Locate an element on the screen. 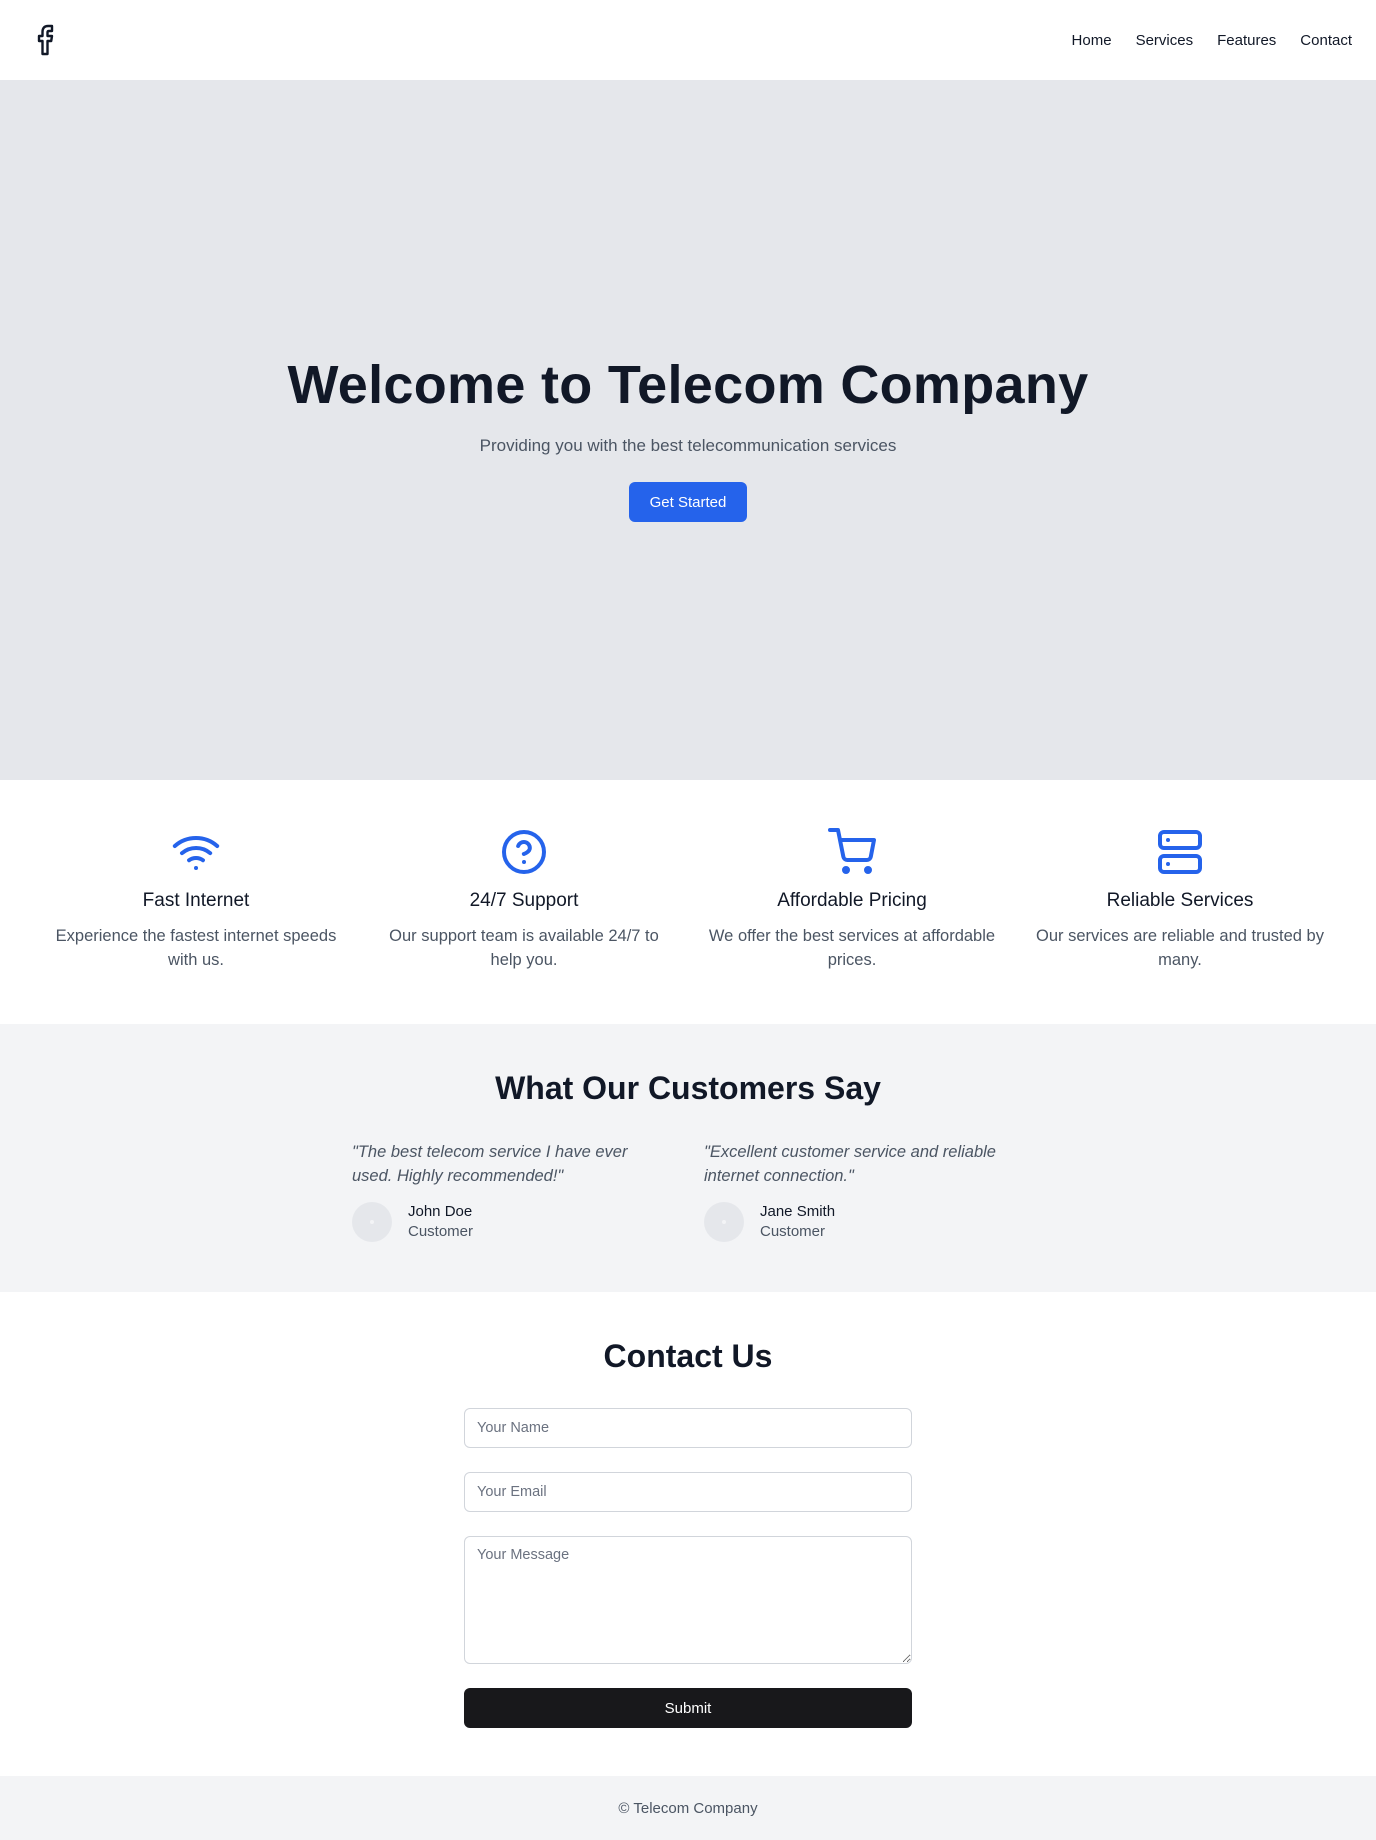  submit-button: Submit is located at coordinates (688, 1708).